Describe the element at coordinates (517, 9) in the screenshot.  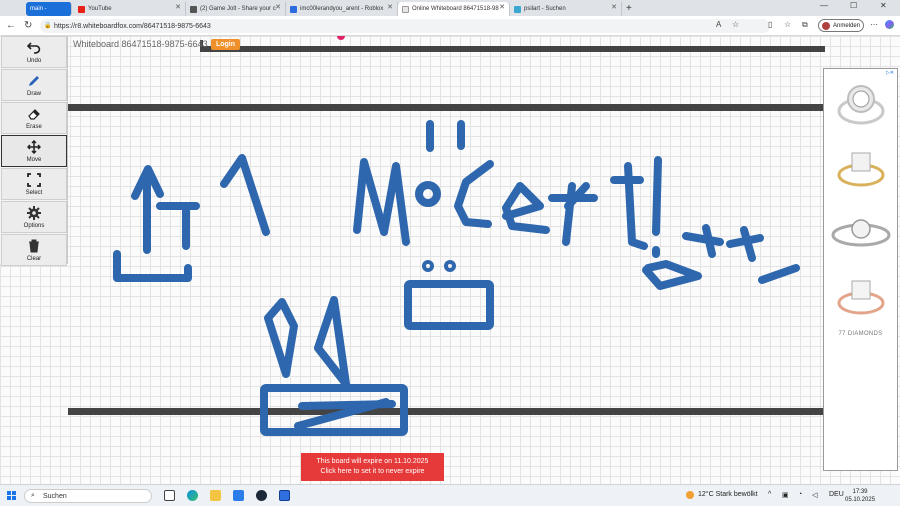
I see `search-icon` at that location.